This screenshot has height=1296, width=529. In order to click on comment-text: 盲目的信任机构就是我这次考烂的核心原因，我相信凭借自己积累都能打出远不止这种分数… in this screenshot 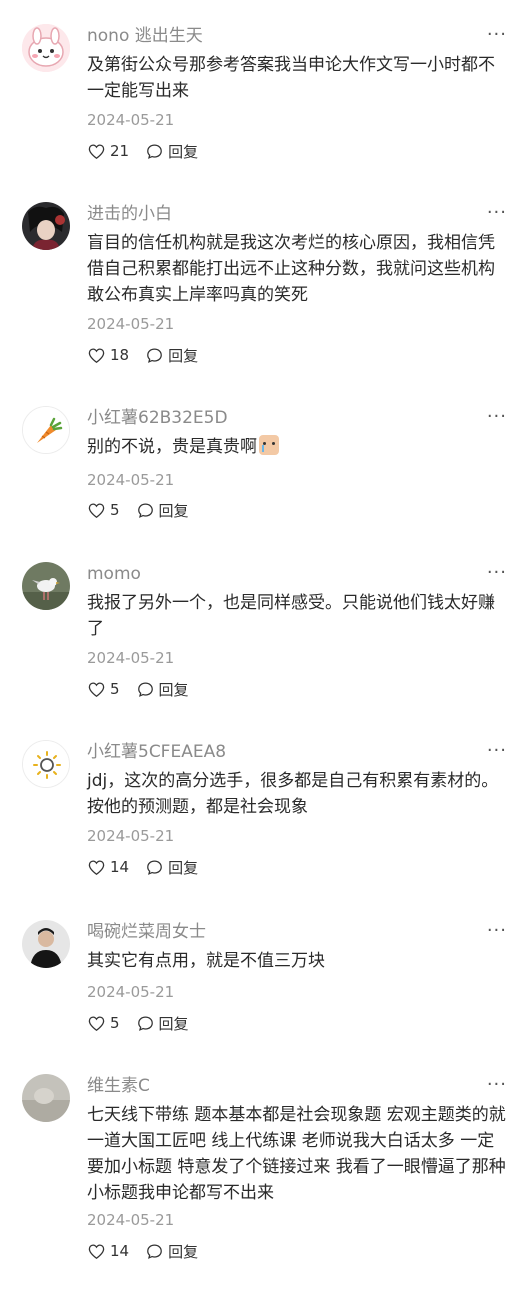, I will do `click(291, 269)`.